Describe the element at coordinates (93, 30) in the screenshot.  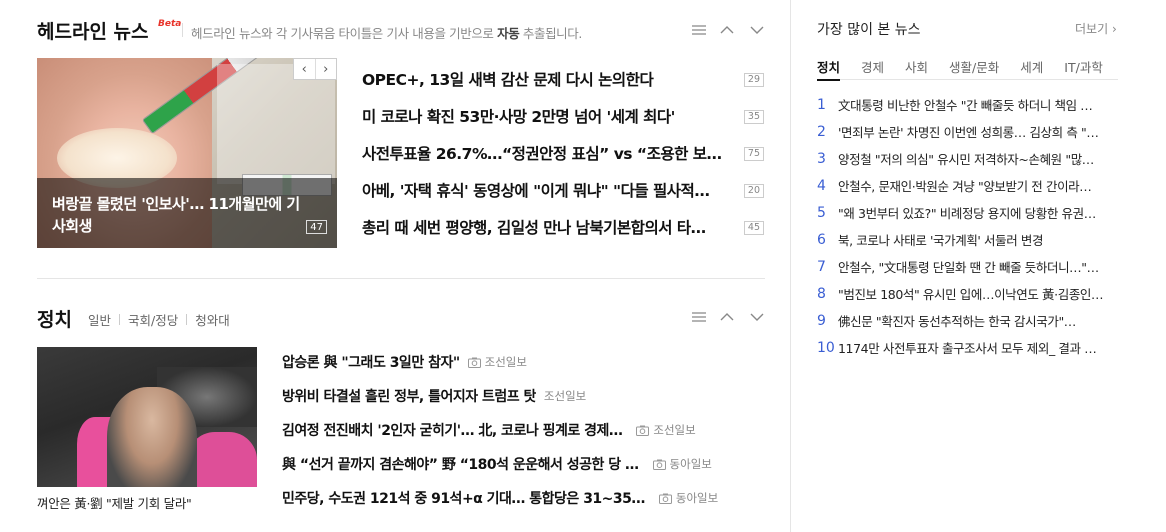
I see `headline-title: 헤드라인 뉴스` at that location.